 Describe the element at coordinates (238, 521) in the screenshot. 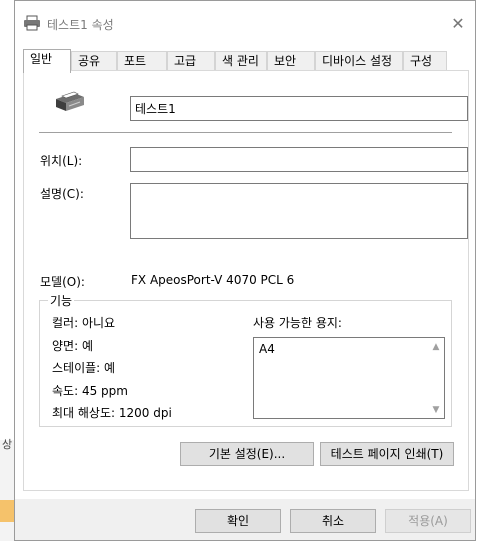

I see `ok-button: 확인` at that location.